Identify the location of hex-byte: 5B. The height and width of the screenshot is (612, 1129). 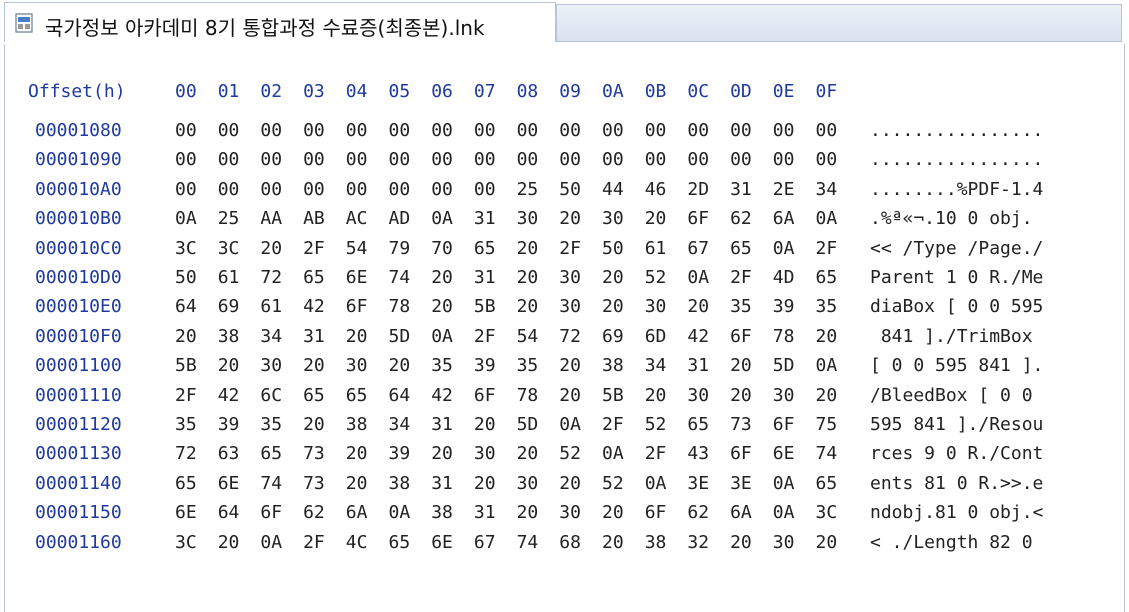
(485, 306).